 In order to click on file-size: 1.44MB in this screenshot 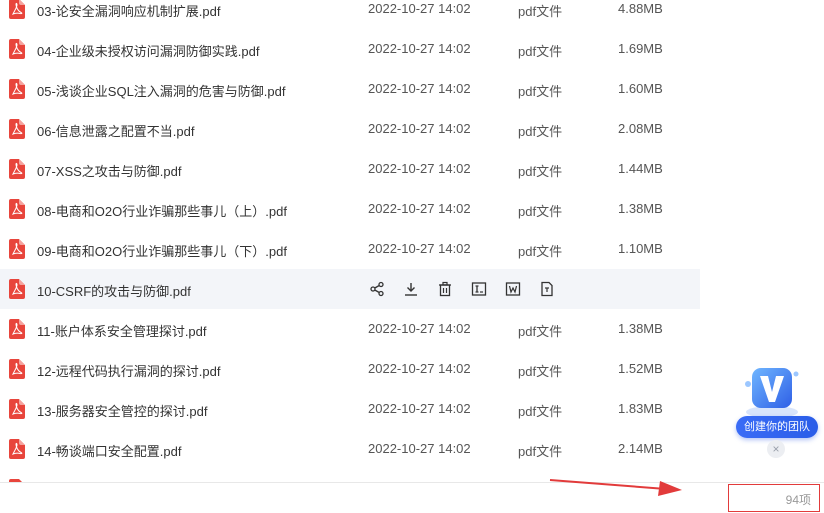, I will do `click(640, 168)`.